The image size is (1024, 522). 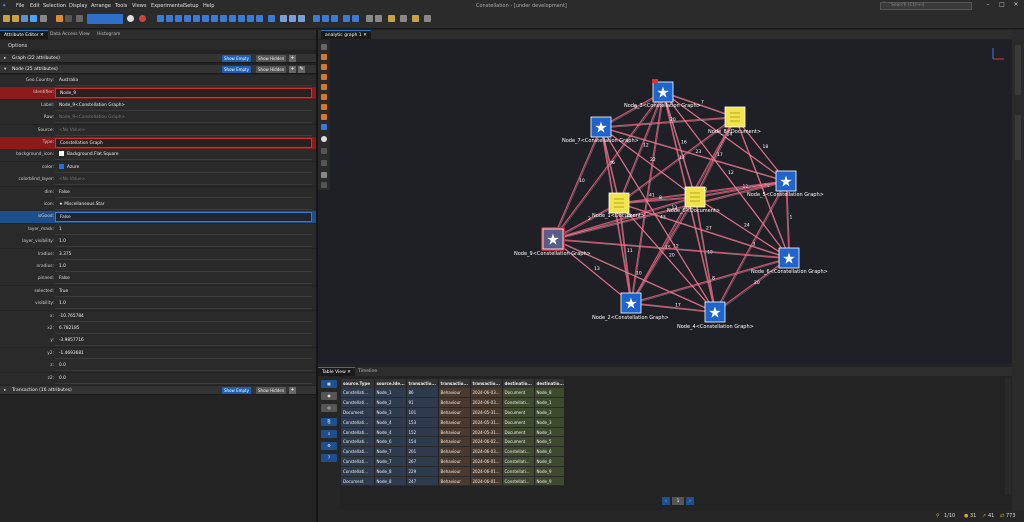 What do you see at coordinates (183, 193) in the screenshot?
I see `attribute-value: False` at bounding box center [183, 193].